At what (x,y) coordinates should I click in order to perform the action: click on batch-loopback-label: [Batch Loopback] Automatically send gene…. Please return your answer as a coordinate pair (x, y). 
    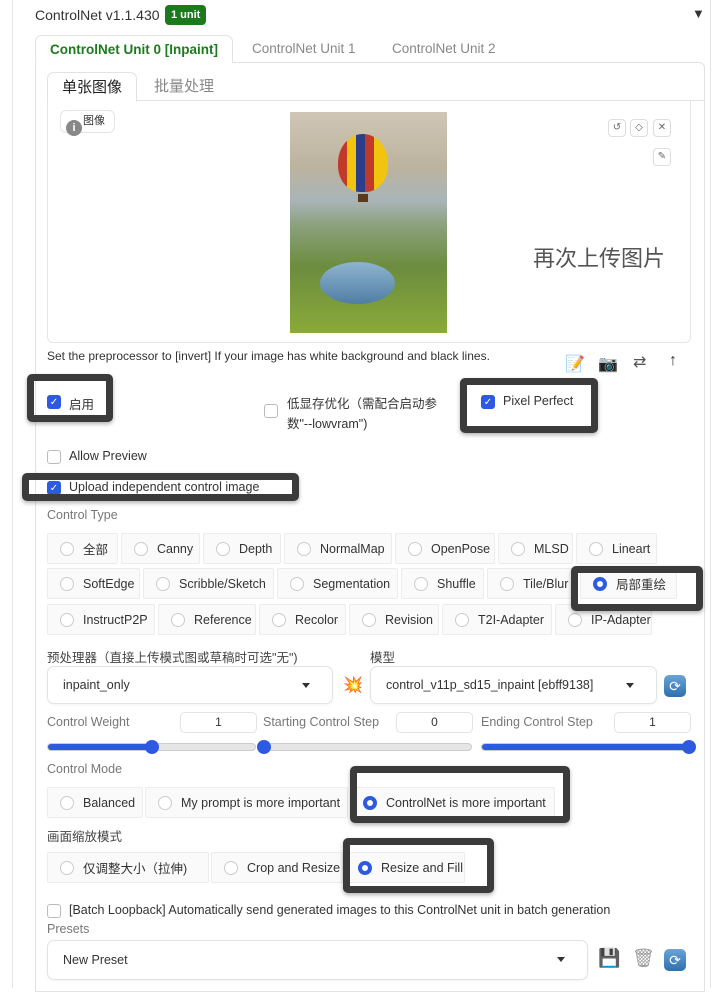
    Looking at the image, I should click on (340, 910).